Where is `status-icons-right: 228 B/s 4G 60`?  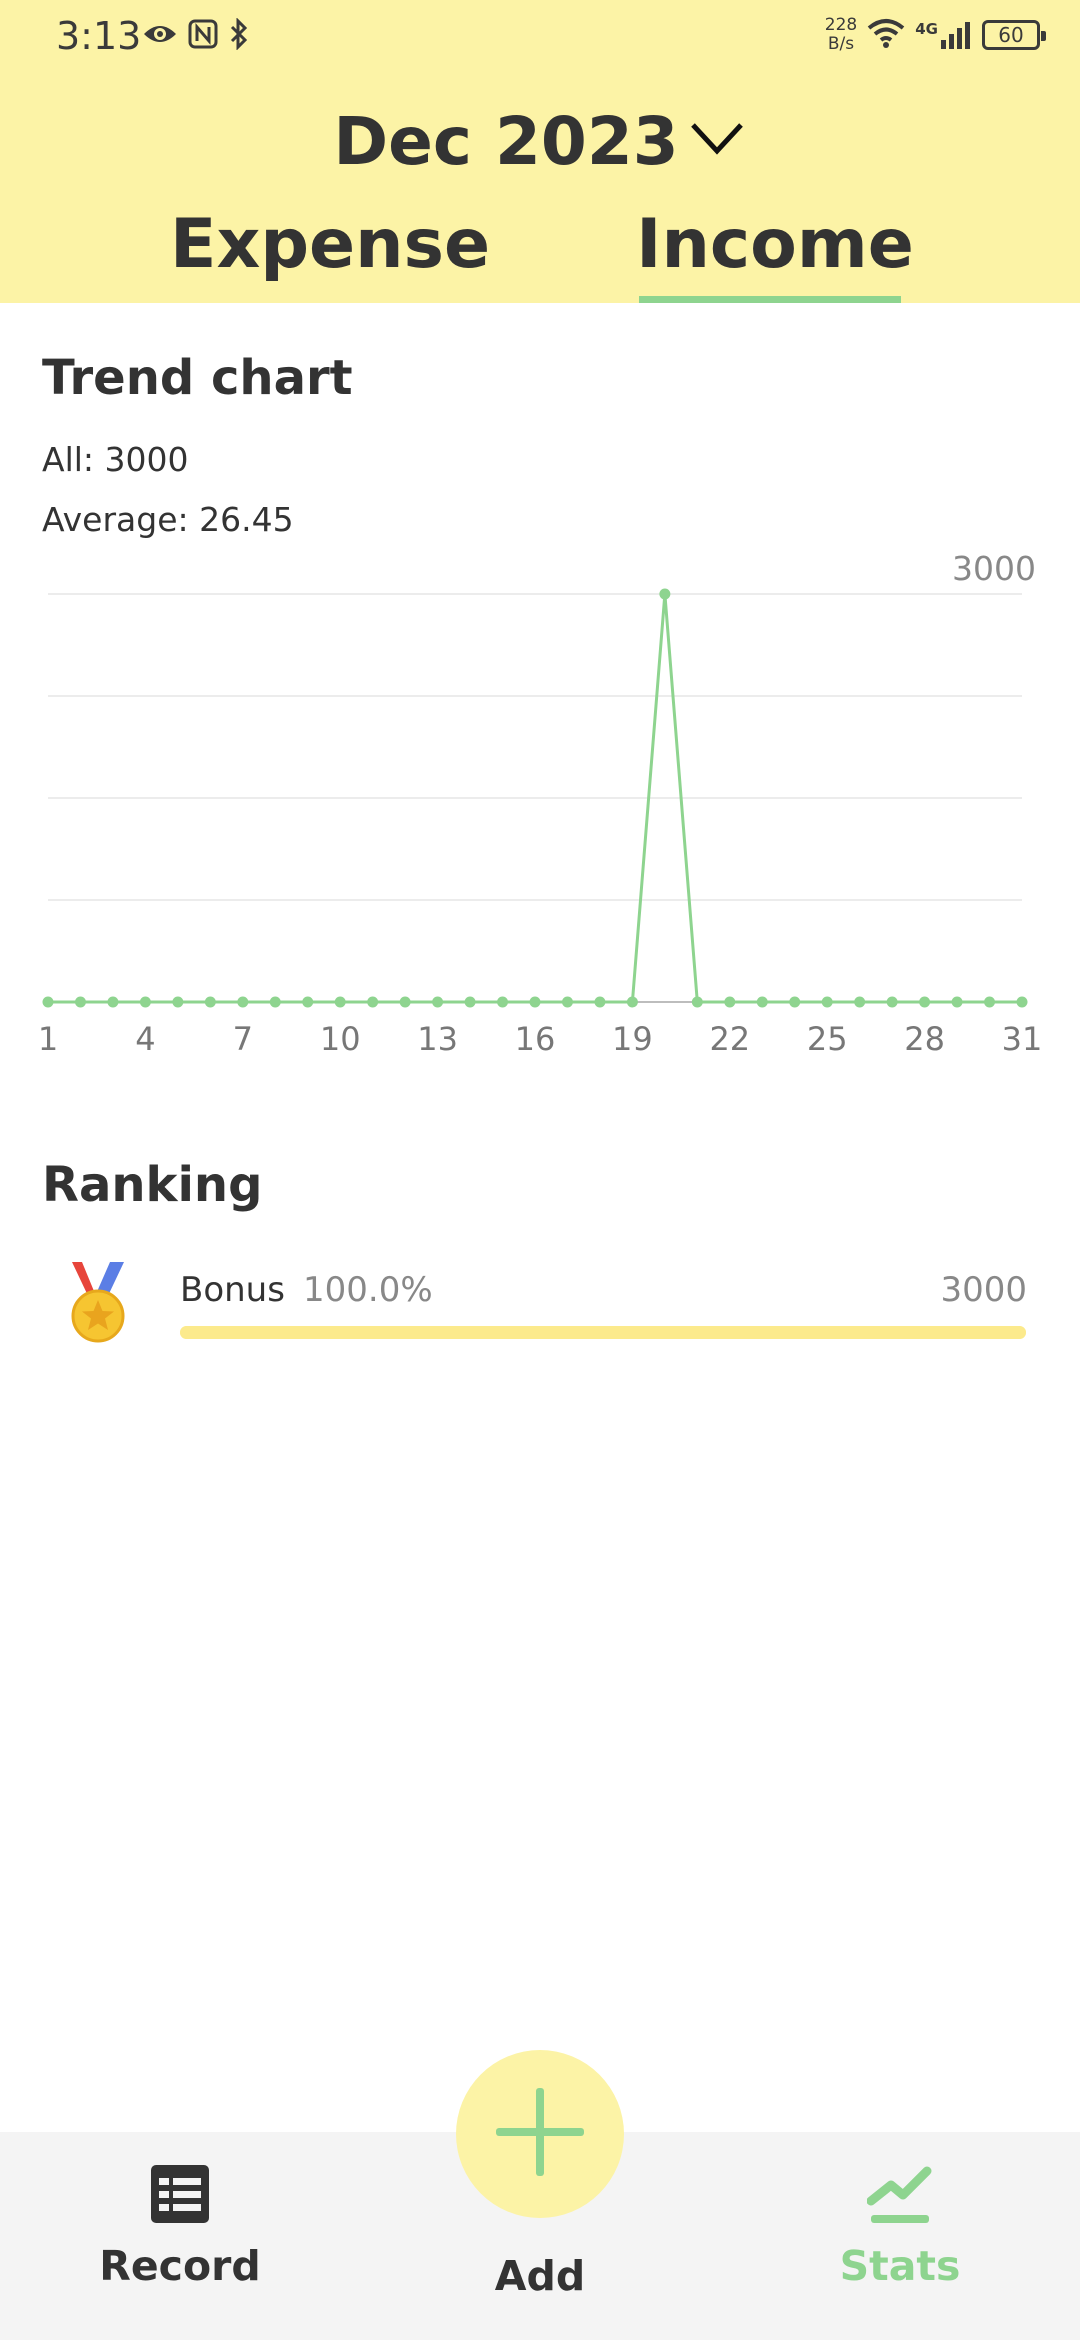
status-icons-right: 228 B/s 4G 60 is located at coordinates (935, 34).